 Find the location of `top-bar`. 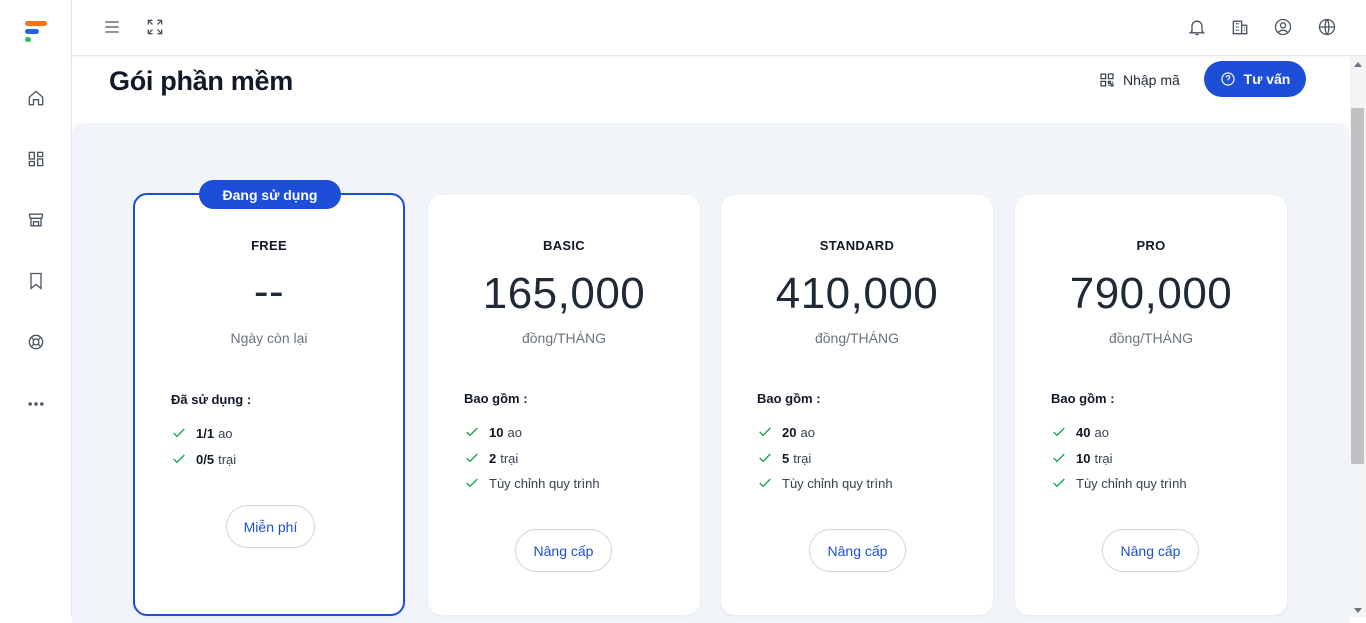

top-bar is located at coordinates (719, 28).